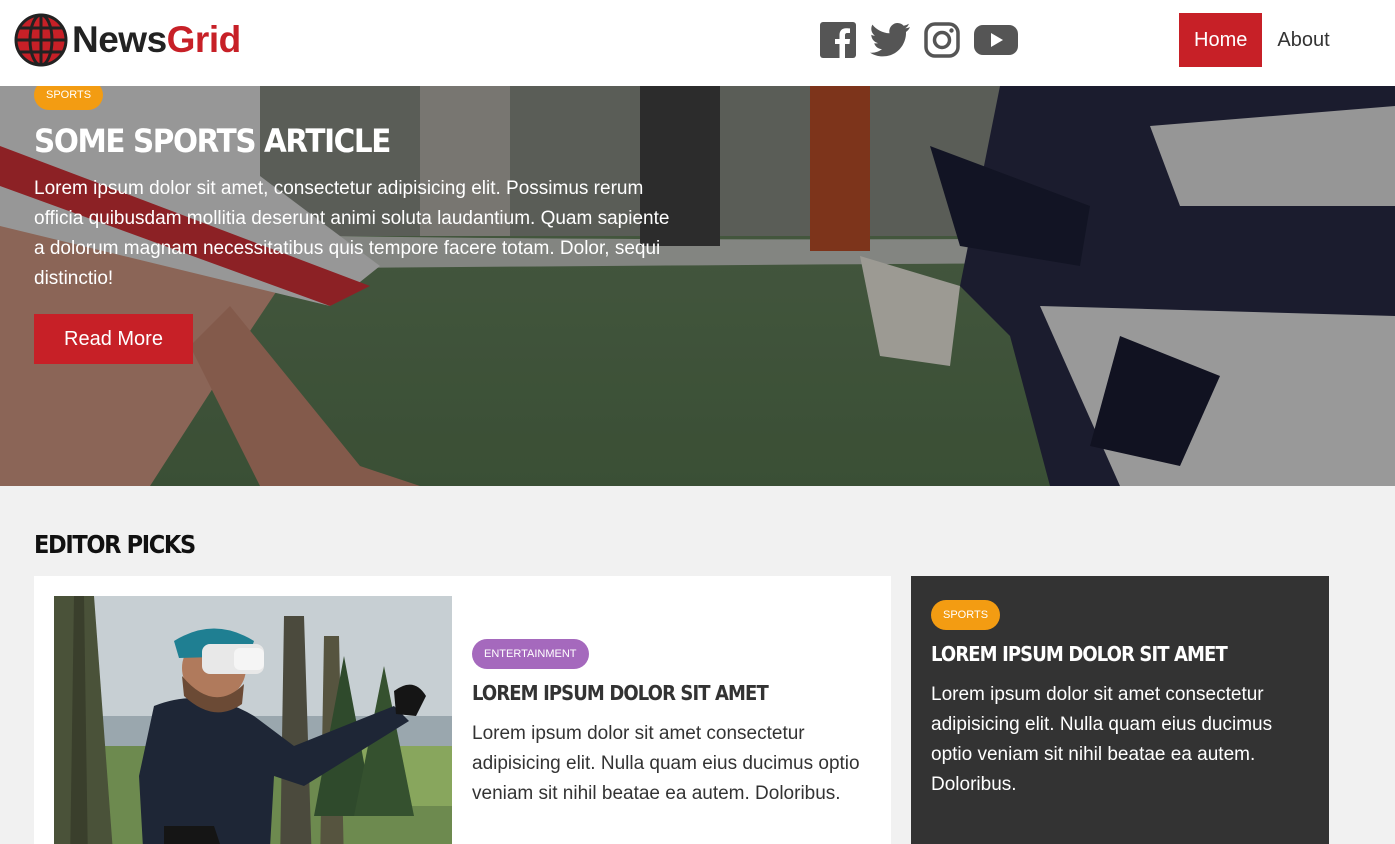 This screenshot has height=844, width=1395. Describe the element at coordinates (996, 42) in the screenshot. I see `youtube-icon` at that location.